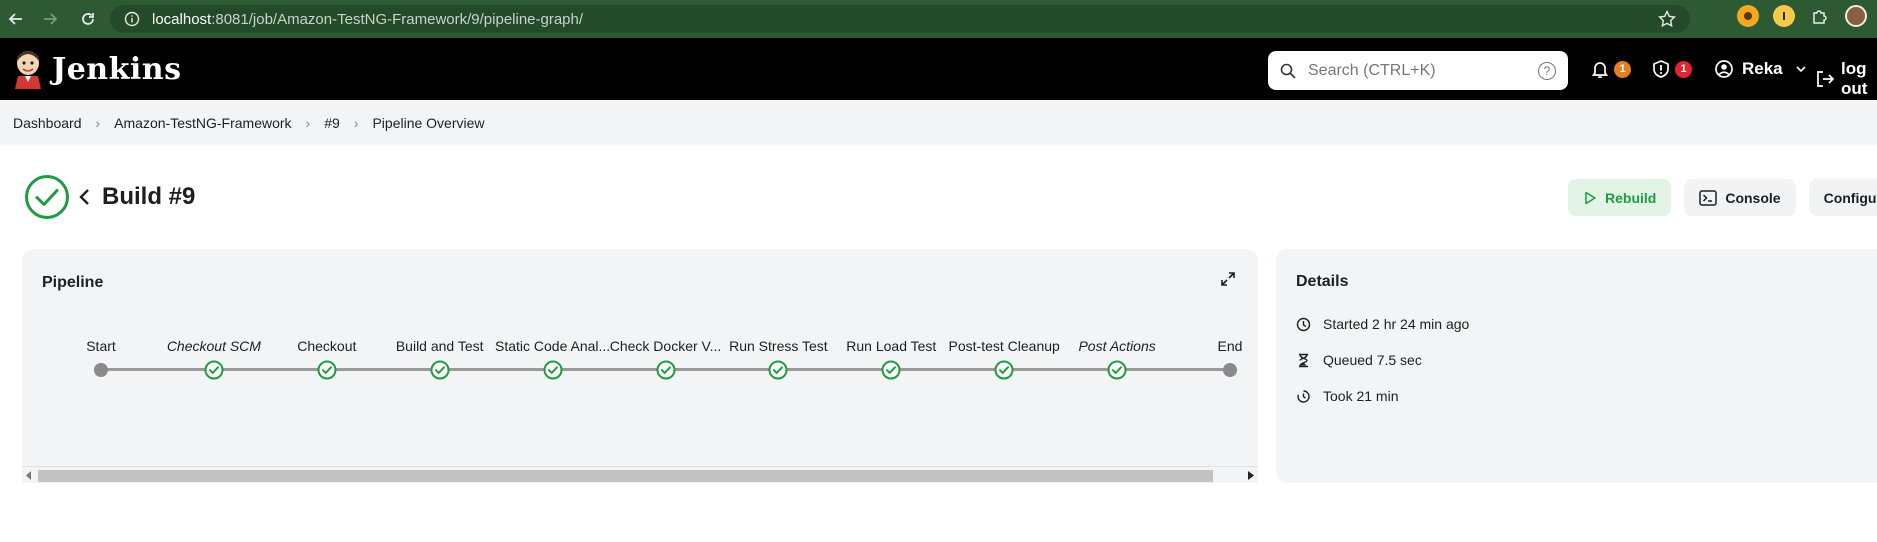 This screenshot has width=1877, height=542. Describe the element at coordinates (1230, 346) in the screenshot. I see `stage-label: End` at that location.